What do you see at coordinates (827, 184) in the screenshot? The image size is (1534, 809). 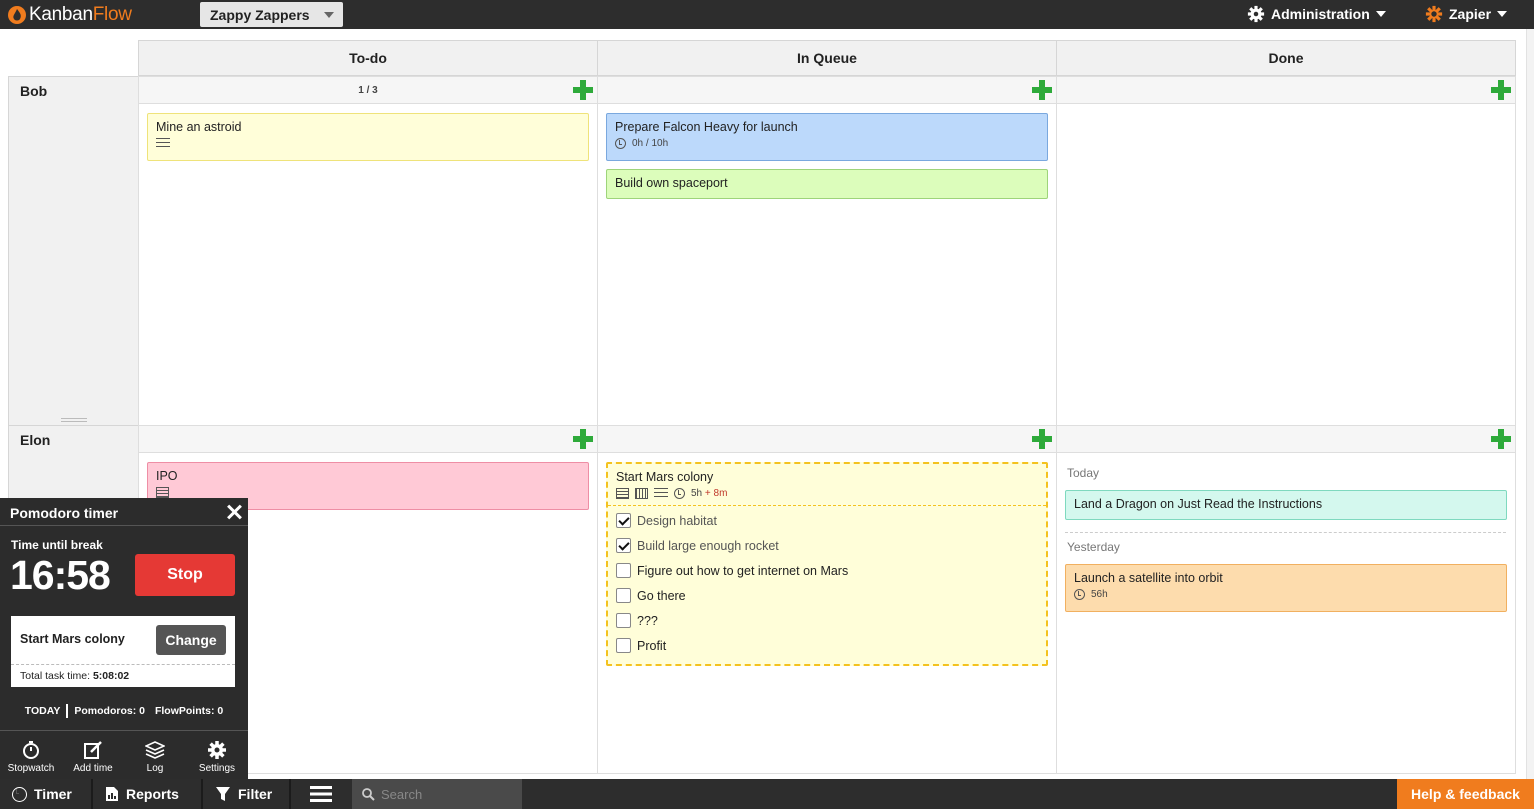 I see `task-card: Build own spaceport` at bounding box center [827, 184].